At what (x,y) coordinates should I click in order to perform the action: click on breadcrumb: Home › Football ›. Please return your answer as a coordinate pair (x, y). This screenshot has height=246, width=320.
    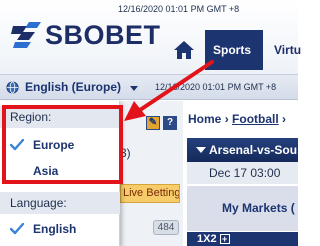
    Looking at the image, I should click on (237, 119).